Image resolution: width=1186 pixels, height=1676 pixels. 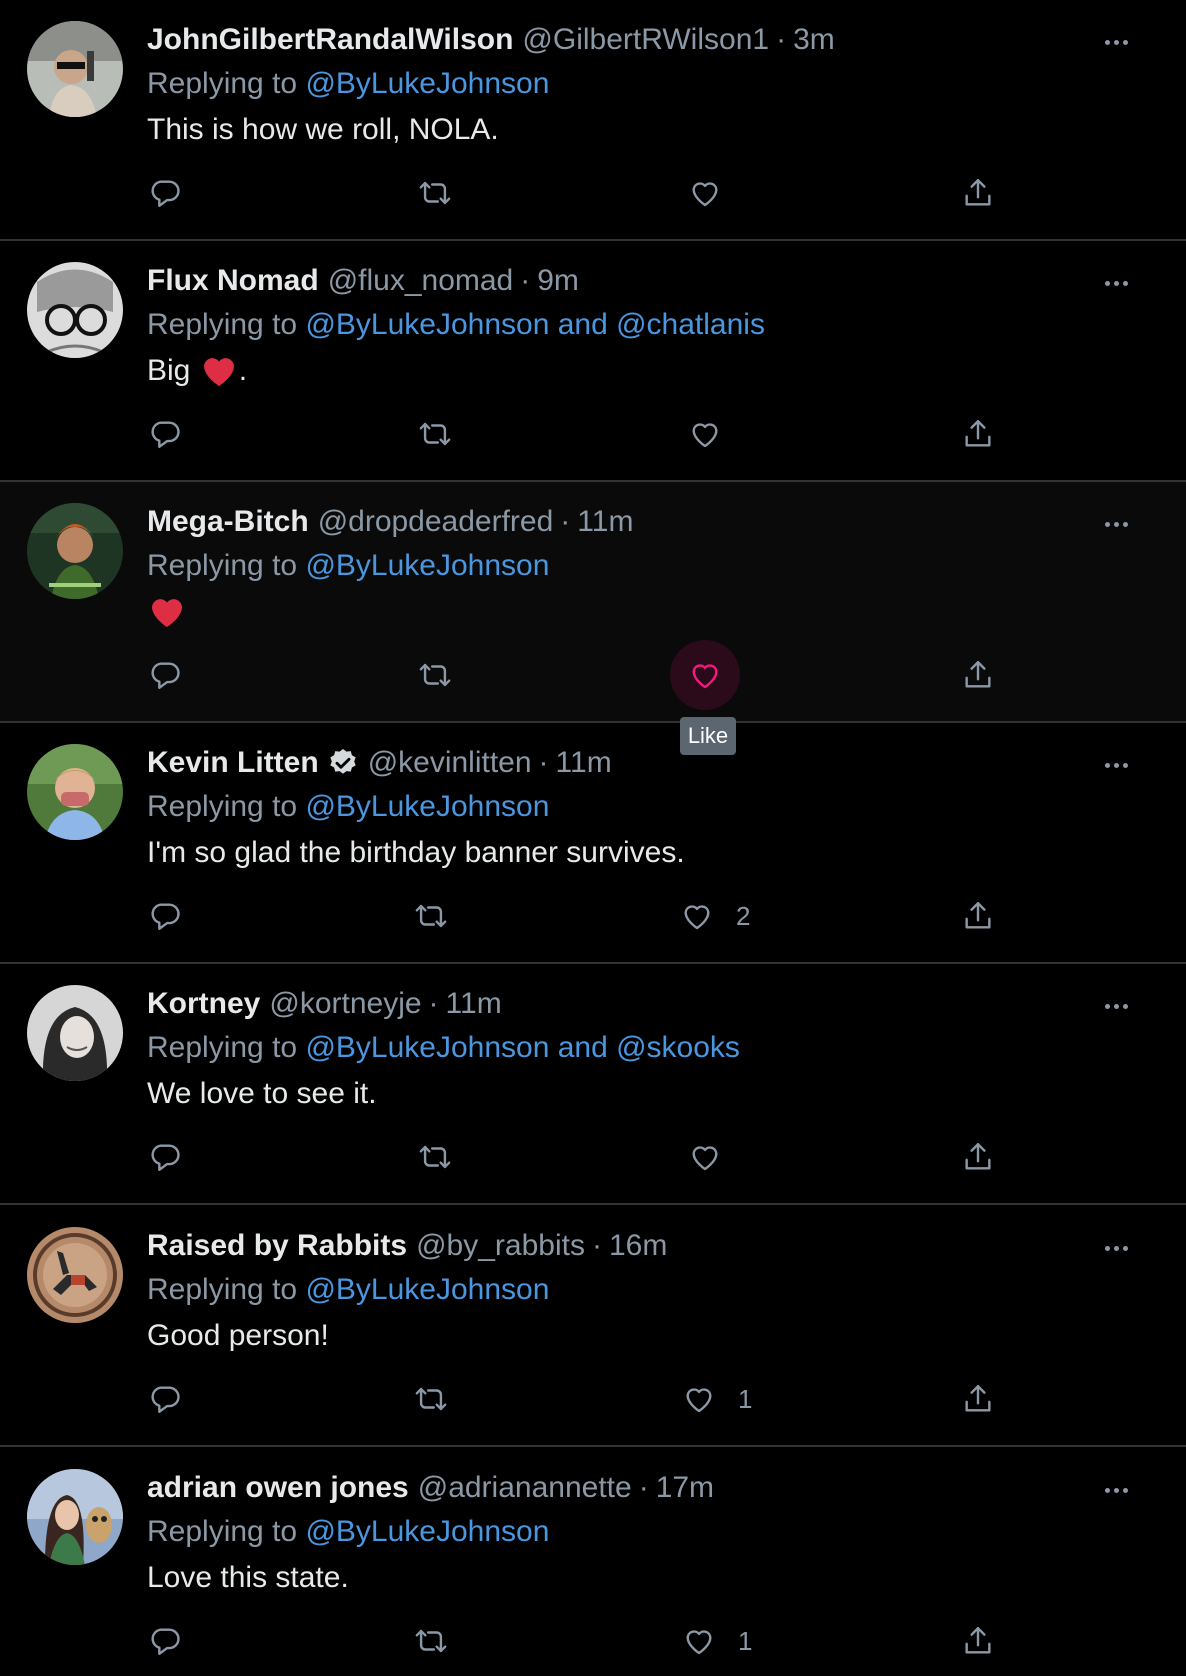 I want to click on timestamp: 16m, so click(x=638, y=1246).